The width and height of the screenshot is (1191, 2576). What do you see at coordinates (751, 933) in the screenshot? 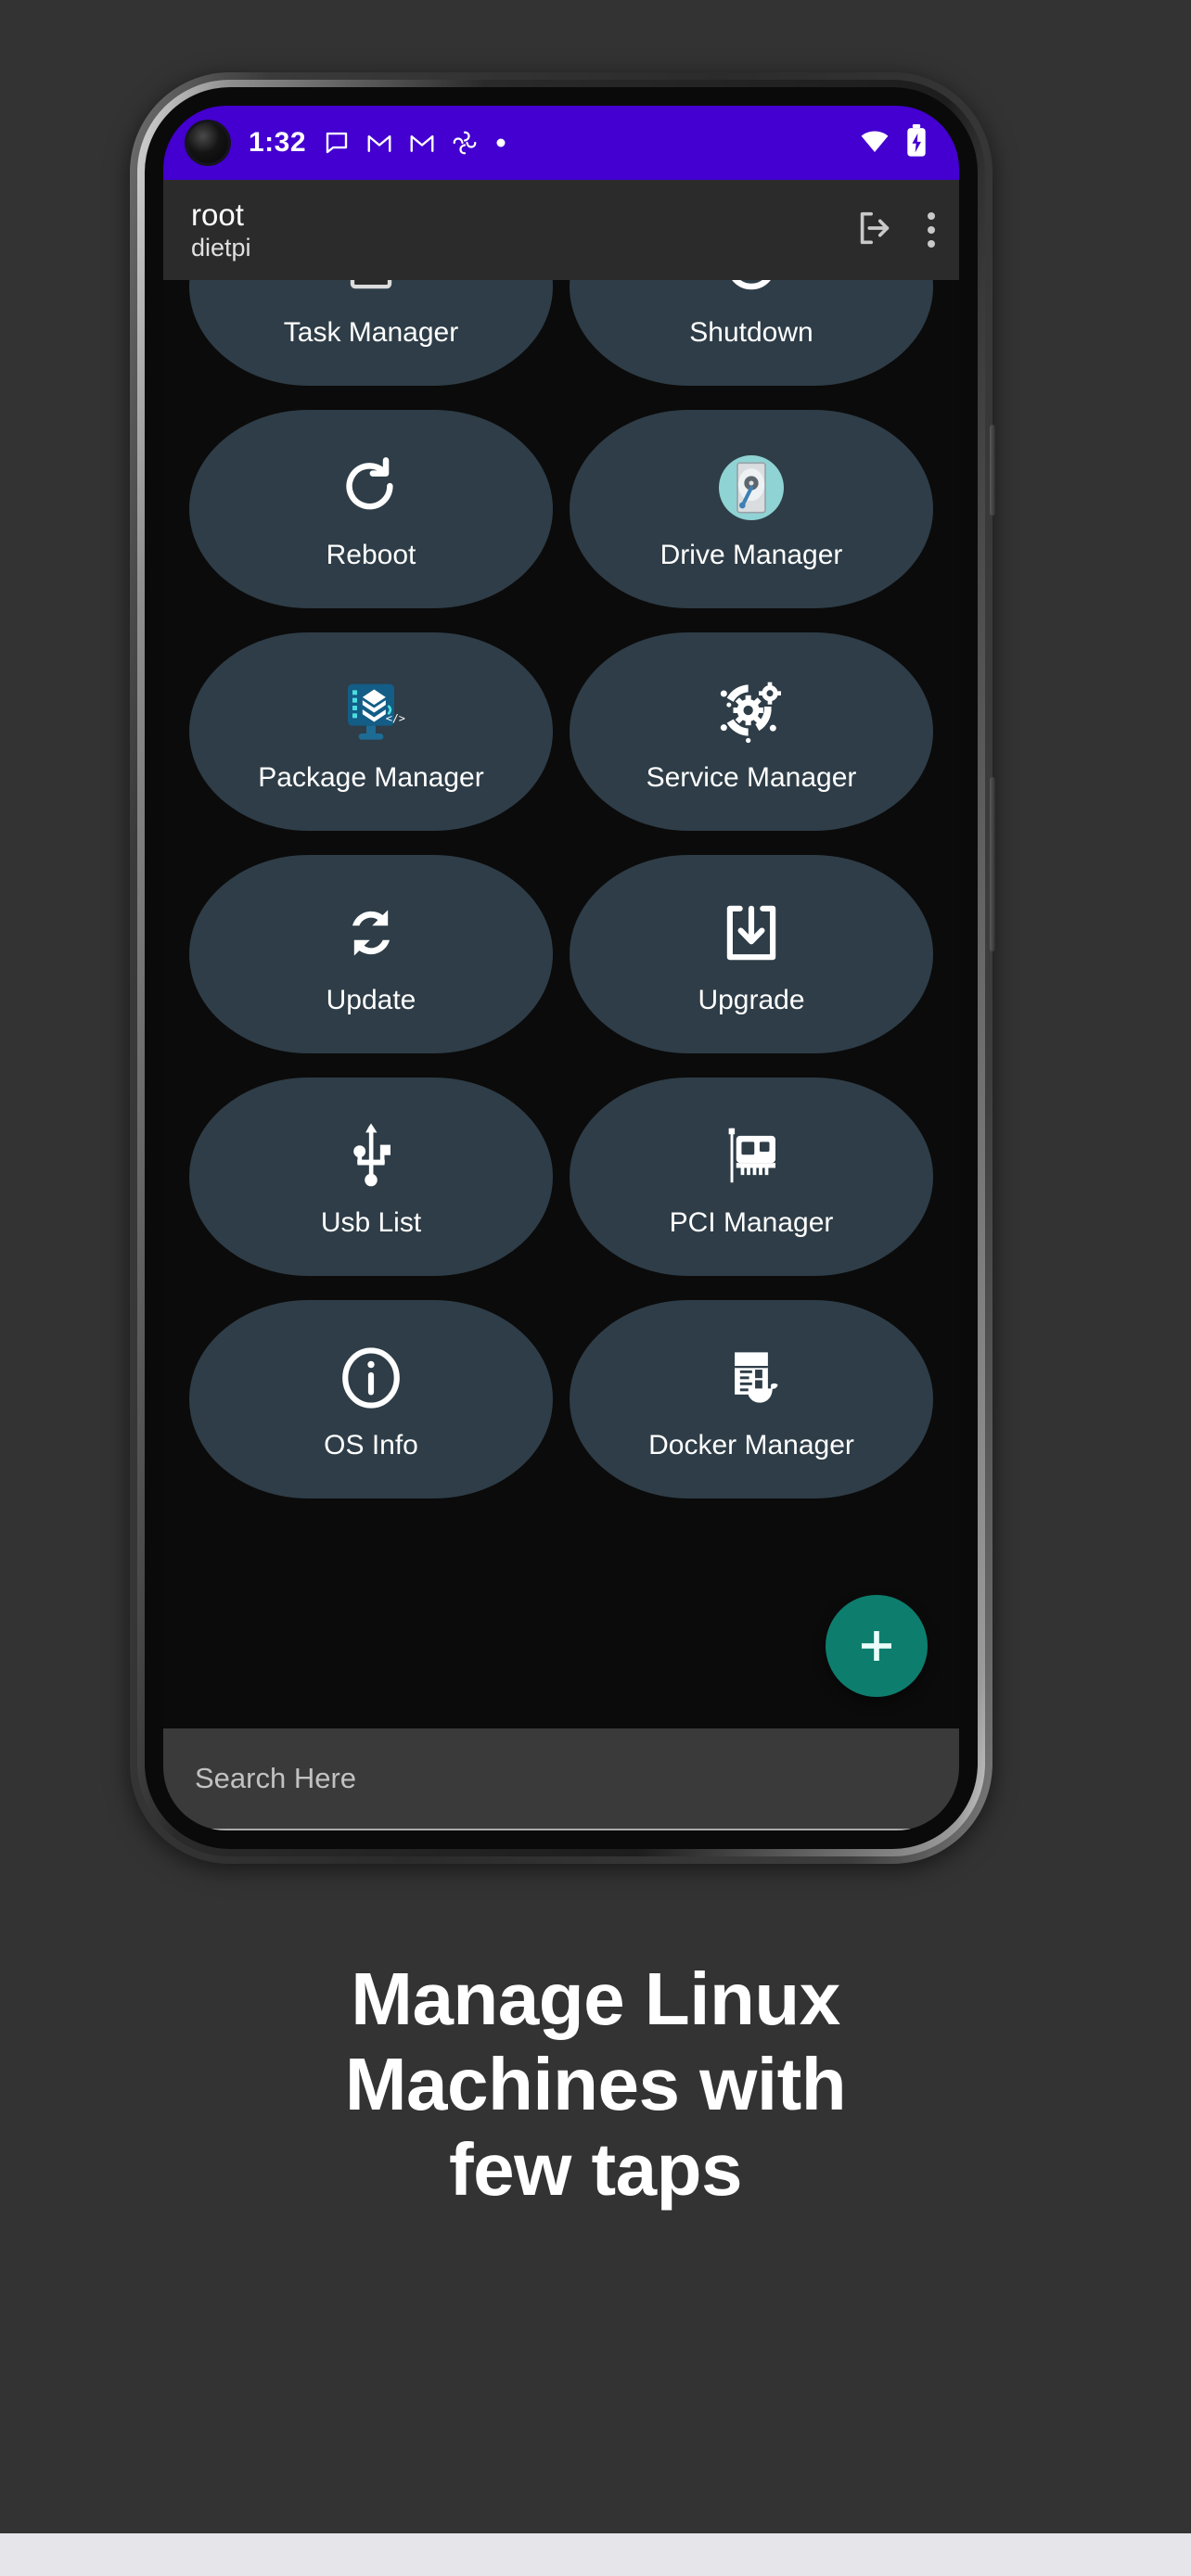
I see `download-box-icon` at bounding box center [751, 933].